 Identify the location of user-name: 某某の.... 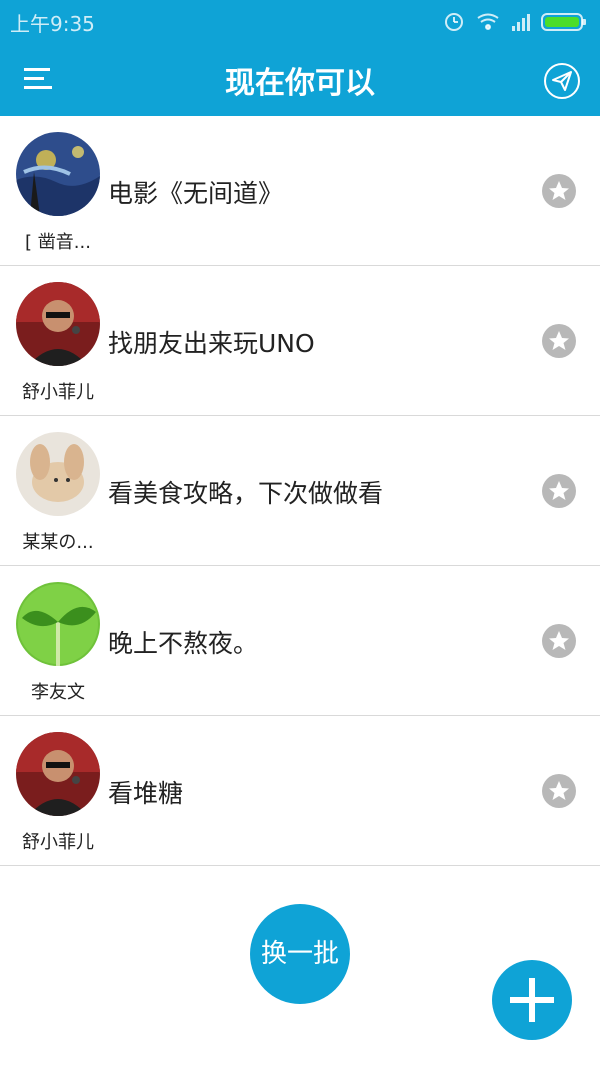
(58, 542).